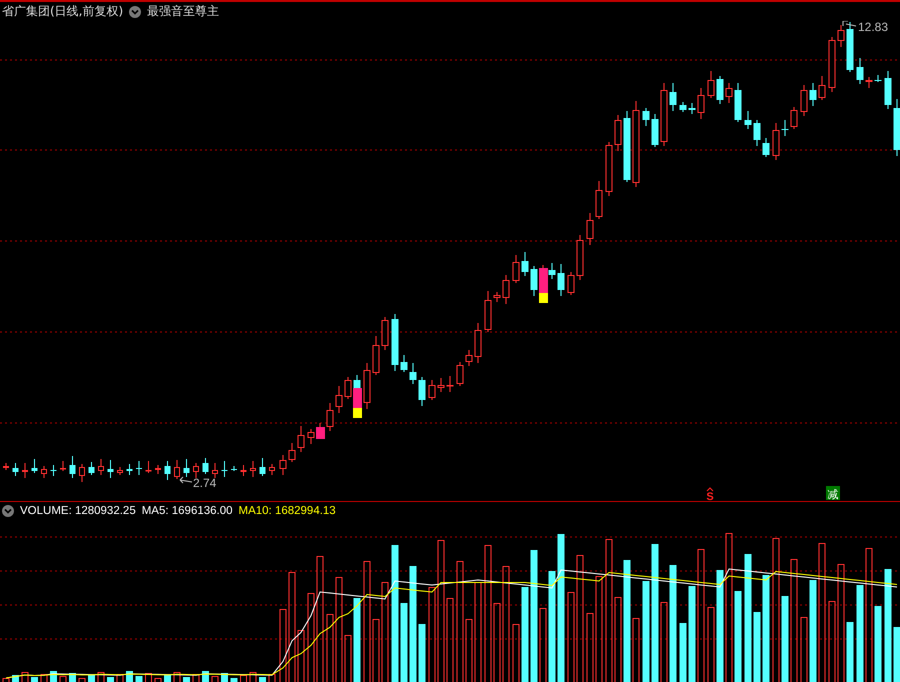  What do you see at coordinates (287, 510) in the screenshot?
I see `legend-text: MA10: 1682994.13` at bounding box center [287, 510].